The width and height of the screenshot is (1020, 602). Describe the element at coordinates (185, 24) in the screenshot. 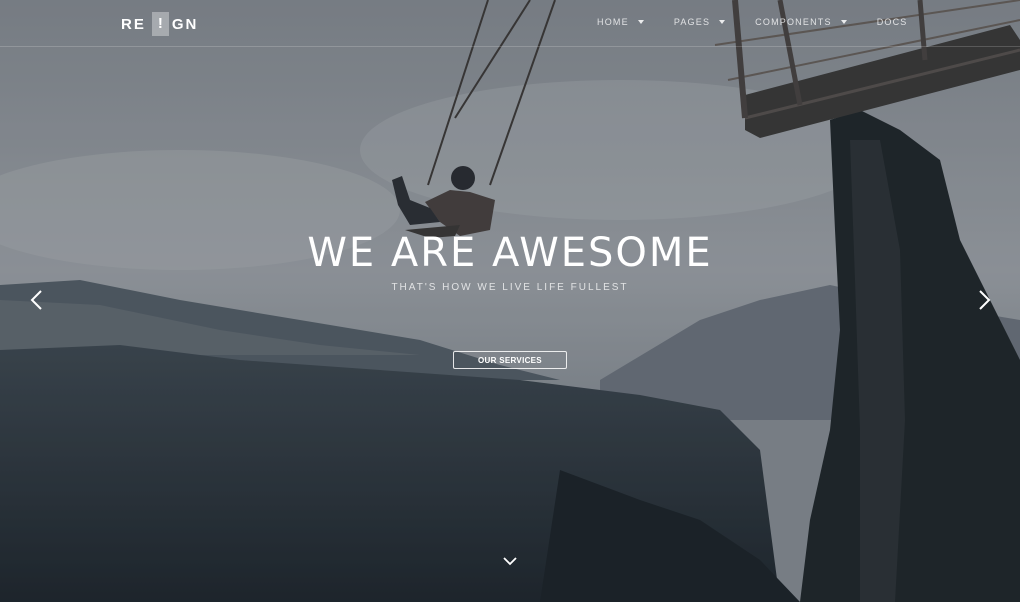

I see `brand-logo-right: GN` at that location.